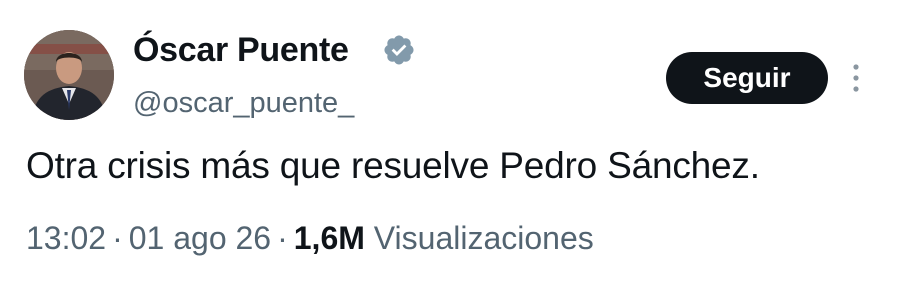  I want to click on follow-button: Seguir, so click(747, 78).